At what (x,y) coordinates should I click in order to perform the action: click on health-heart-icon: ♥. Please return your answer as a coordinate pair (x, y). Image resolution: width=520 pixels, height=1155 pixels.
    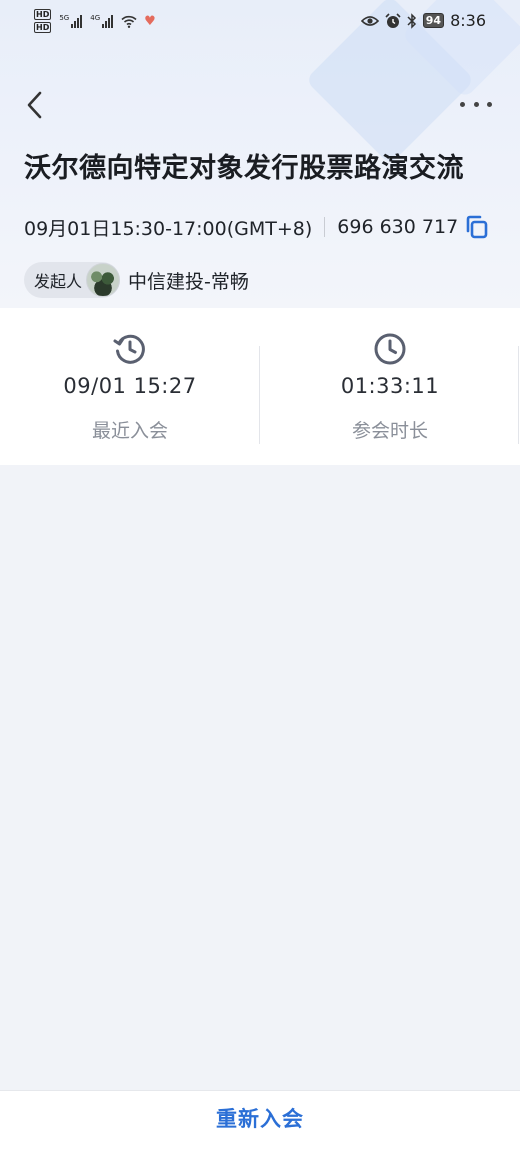
    Looking at the image, I should click on (150, 21).